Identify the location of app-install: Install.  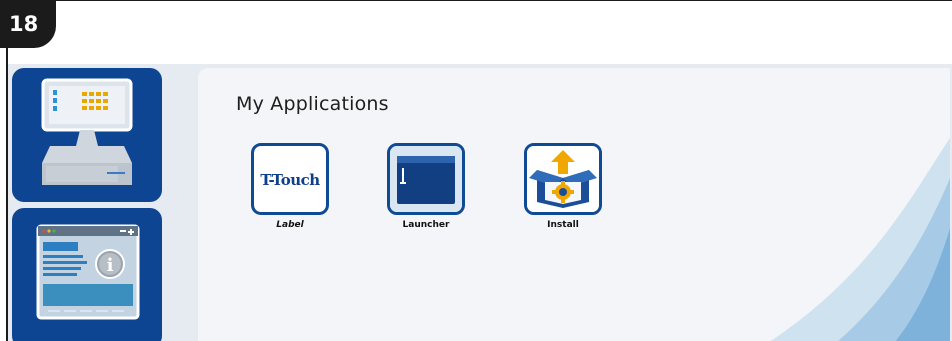
(563, 186).